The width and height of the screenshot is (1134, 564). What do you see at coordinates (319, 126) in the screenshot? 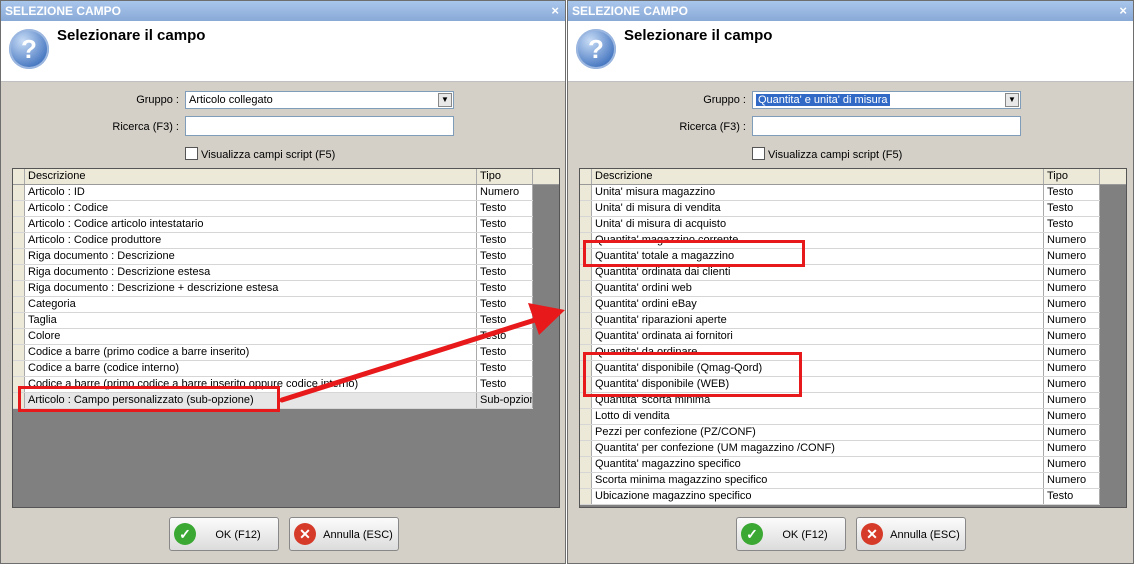
I see `left-search-input` at bounding box center [319, 126].